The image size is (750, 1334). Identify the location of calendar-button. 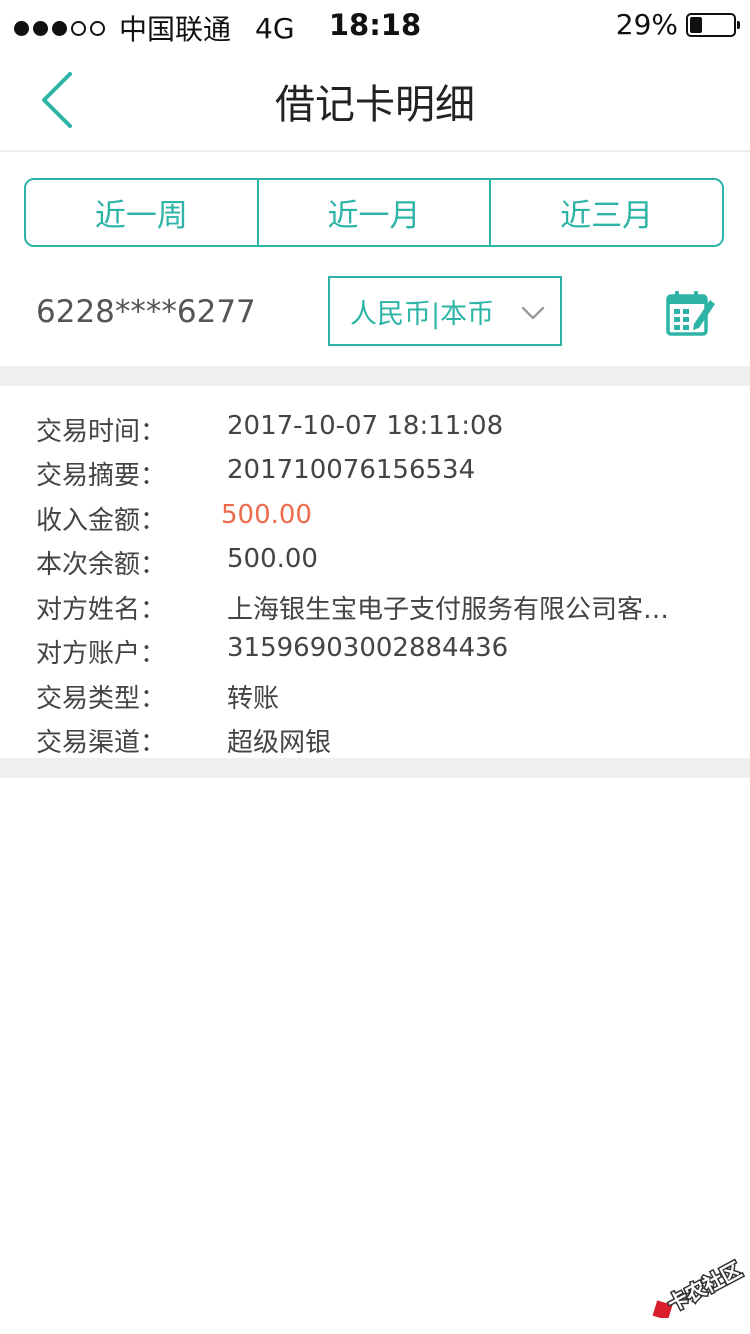
(691, 314).